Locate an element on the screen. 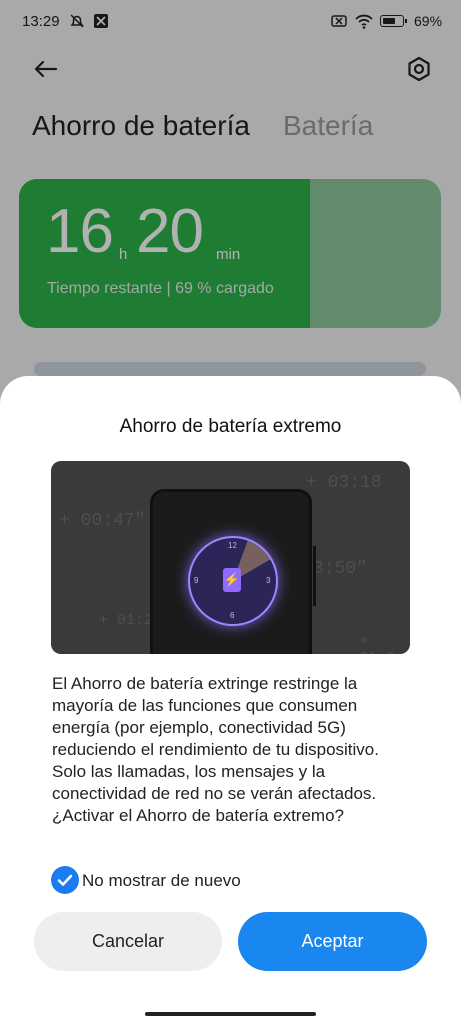 The height and width of the screenshot is (1024, 461). dial-number: 12 is located at coordinates (232, 545).